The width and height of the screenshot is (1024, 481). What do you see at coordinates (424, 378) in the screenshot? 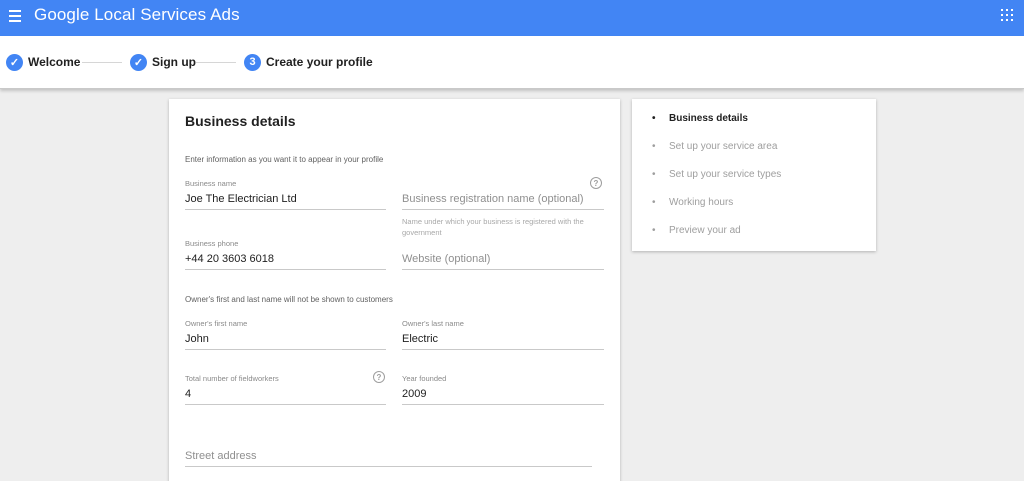
I see `field-label: Year founded` at bounding box center [424, 378].